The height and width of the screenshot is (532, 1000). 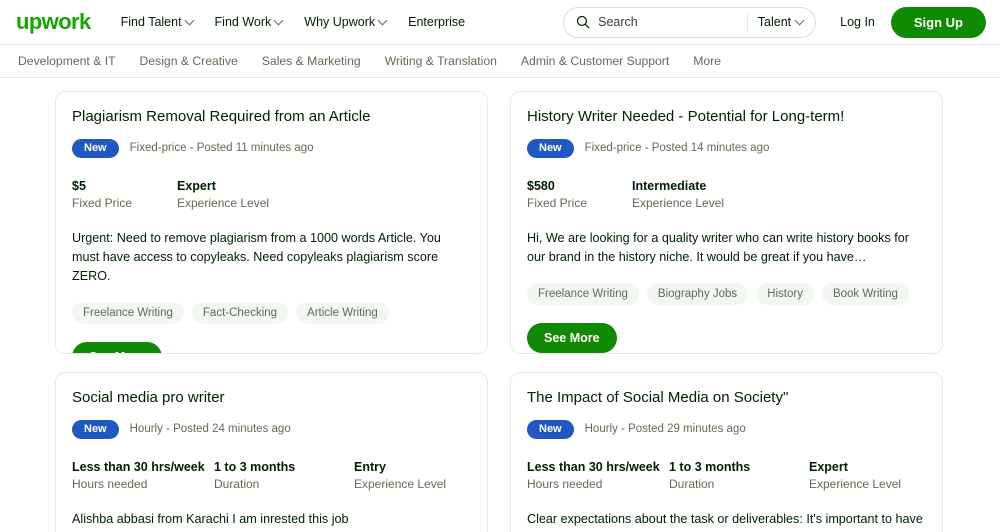 I want to click on nav-item-enterprise: Enterprise, so click(x=436, y=22).